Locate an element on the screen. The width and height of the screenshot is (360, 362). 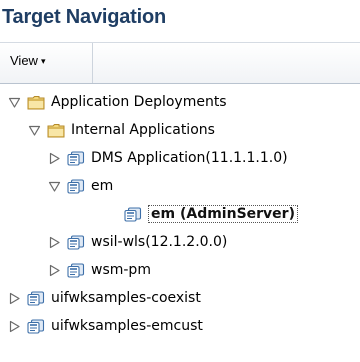
tree-node-dms-application: DMS Application(11.1.1.1.0) is located at coordinates (168, 158).